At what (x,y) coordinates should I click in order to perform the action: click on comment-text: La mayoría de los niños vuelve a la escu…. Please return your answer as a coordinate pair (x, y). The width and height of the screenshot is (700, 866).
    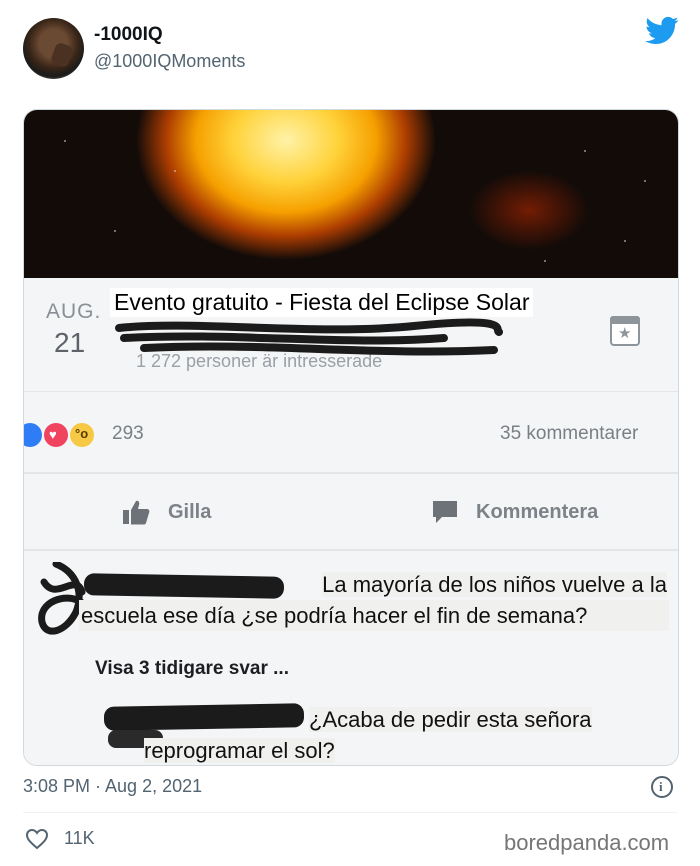
    Looking at the image, I should click on (374, 600).